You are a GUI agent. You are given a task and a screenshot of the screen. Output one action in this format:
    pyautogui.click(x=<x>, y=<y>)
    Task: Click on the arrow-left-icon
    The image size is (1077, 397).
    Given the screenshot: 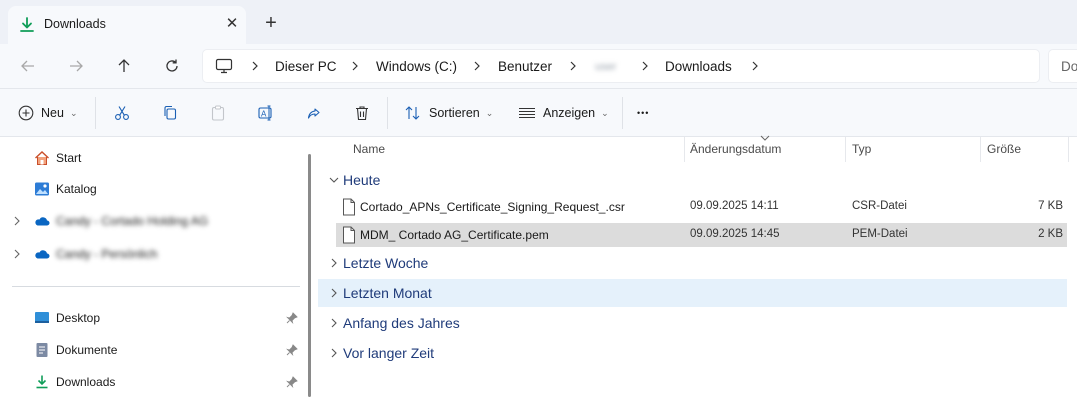 What is the action you would take?
    pyautogui.click(x=27, y=66)
    